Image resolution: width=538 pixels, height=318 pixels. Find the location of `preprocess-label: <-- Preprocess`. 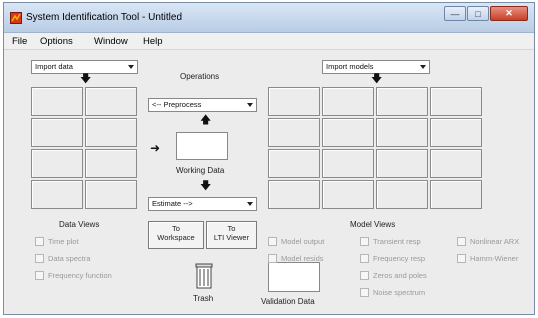

preprocess-label: <-- Preprocess is located at coordinates (177, 104).